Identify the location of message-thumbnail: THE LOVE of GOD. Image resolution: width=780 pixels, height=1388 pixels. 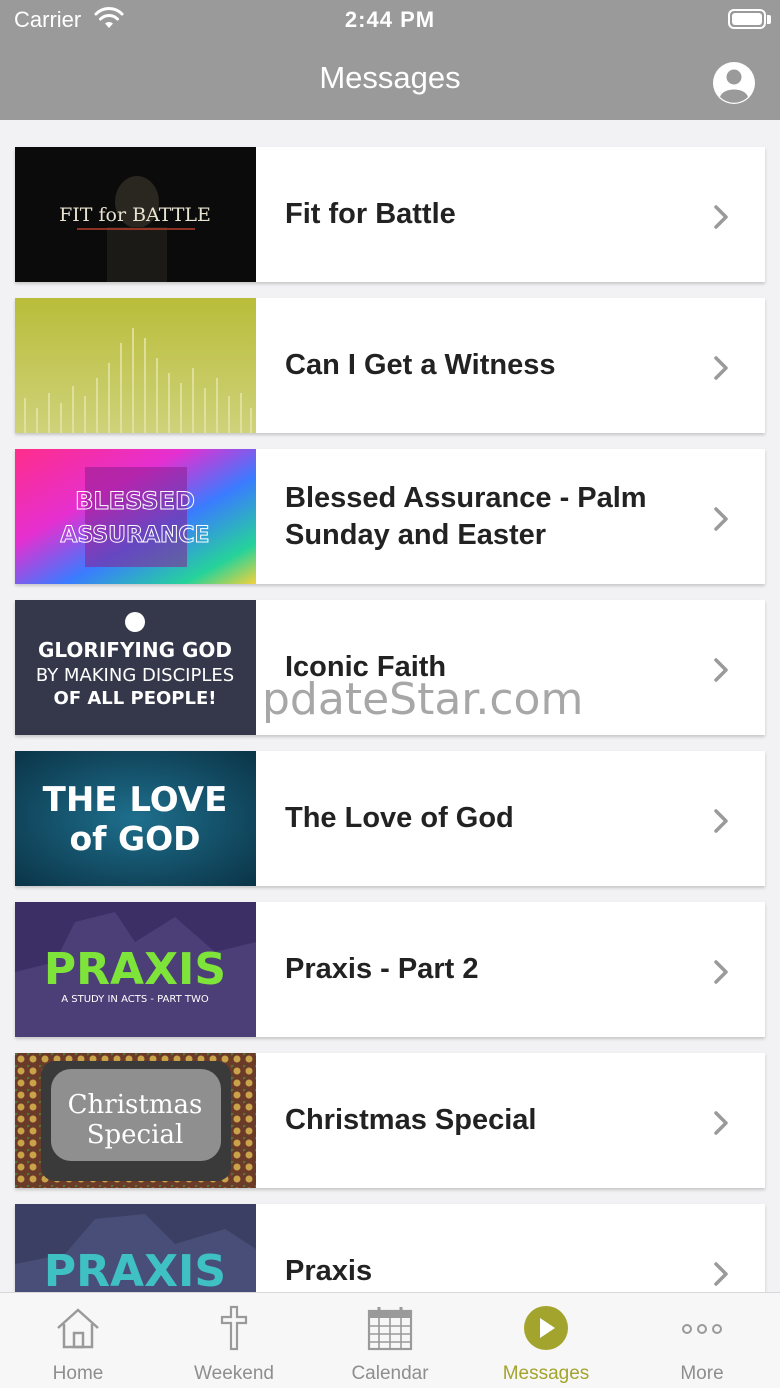
(135, 818).